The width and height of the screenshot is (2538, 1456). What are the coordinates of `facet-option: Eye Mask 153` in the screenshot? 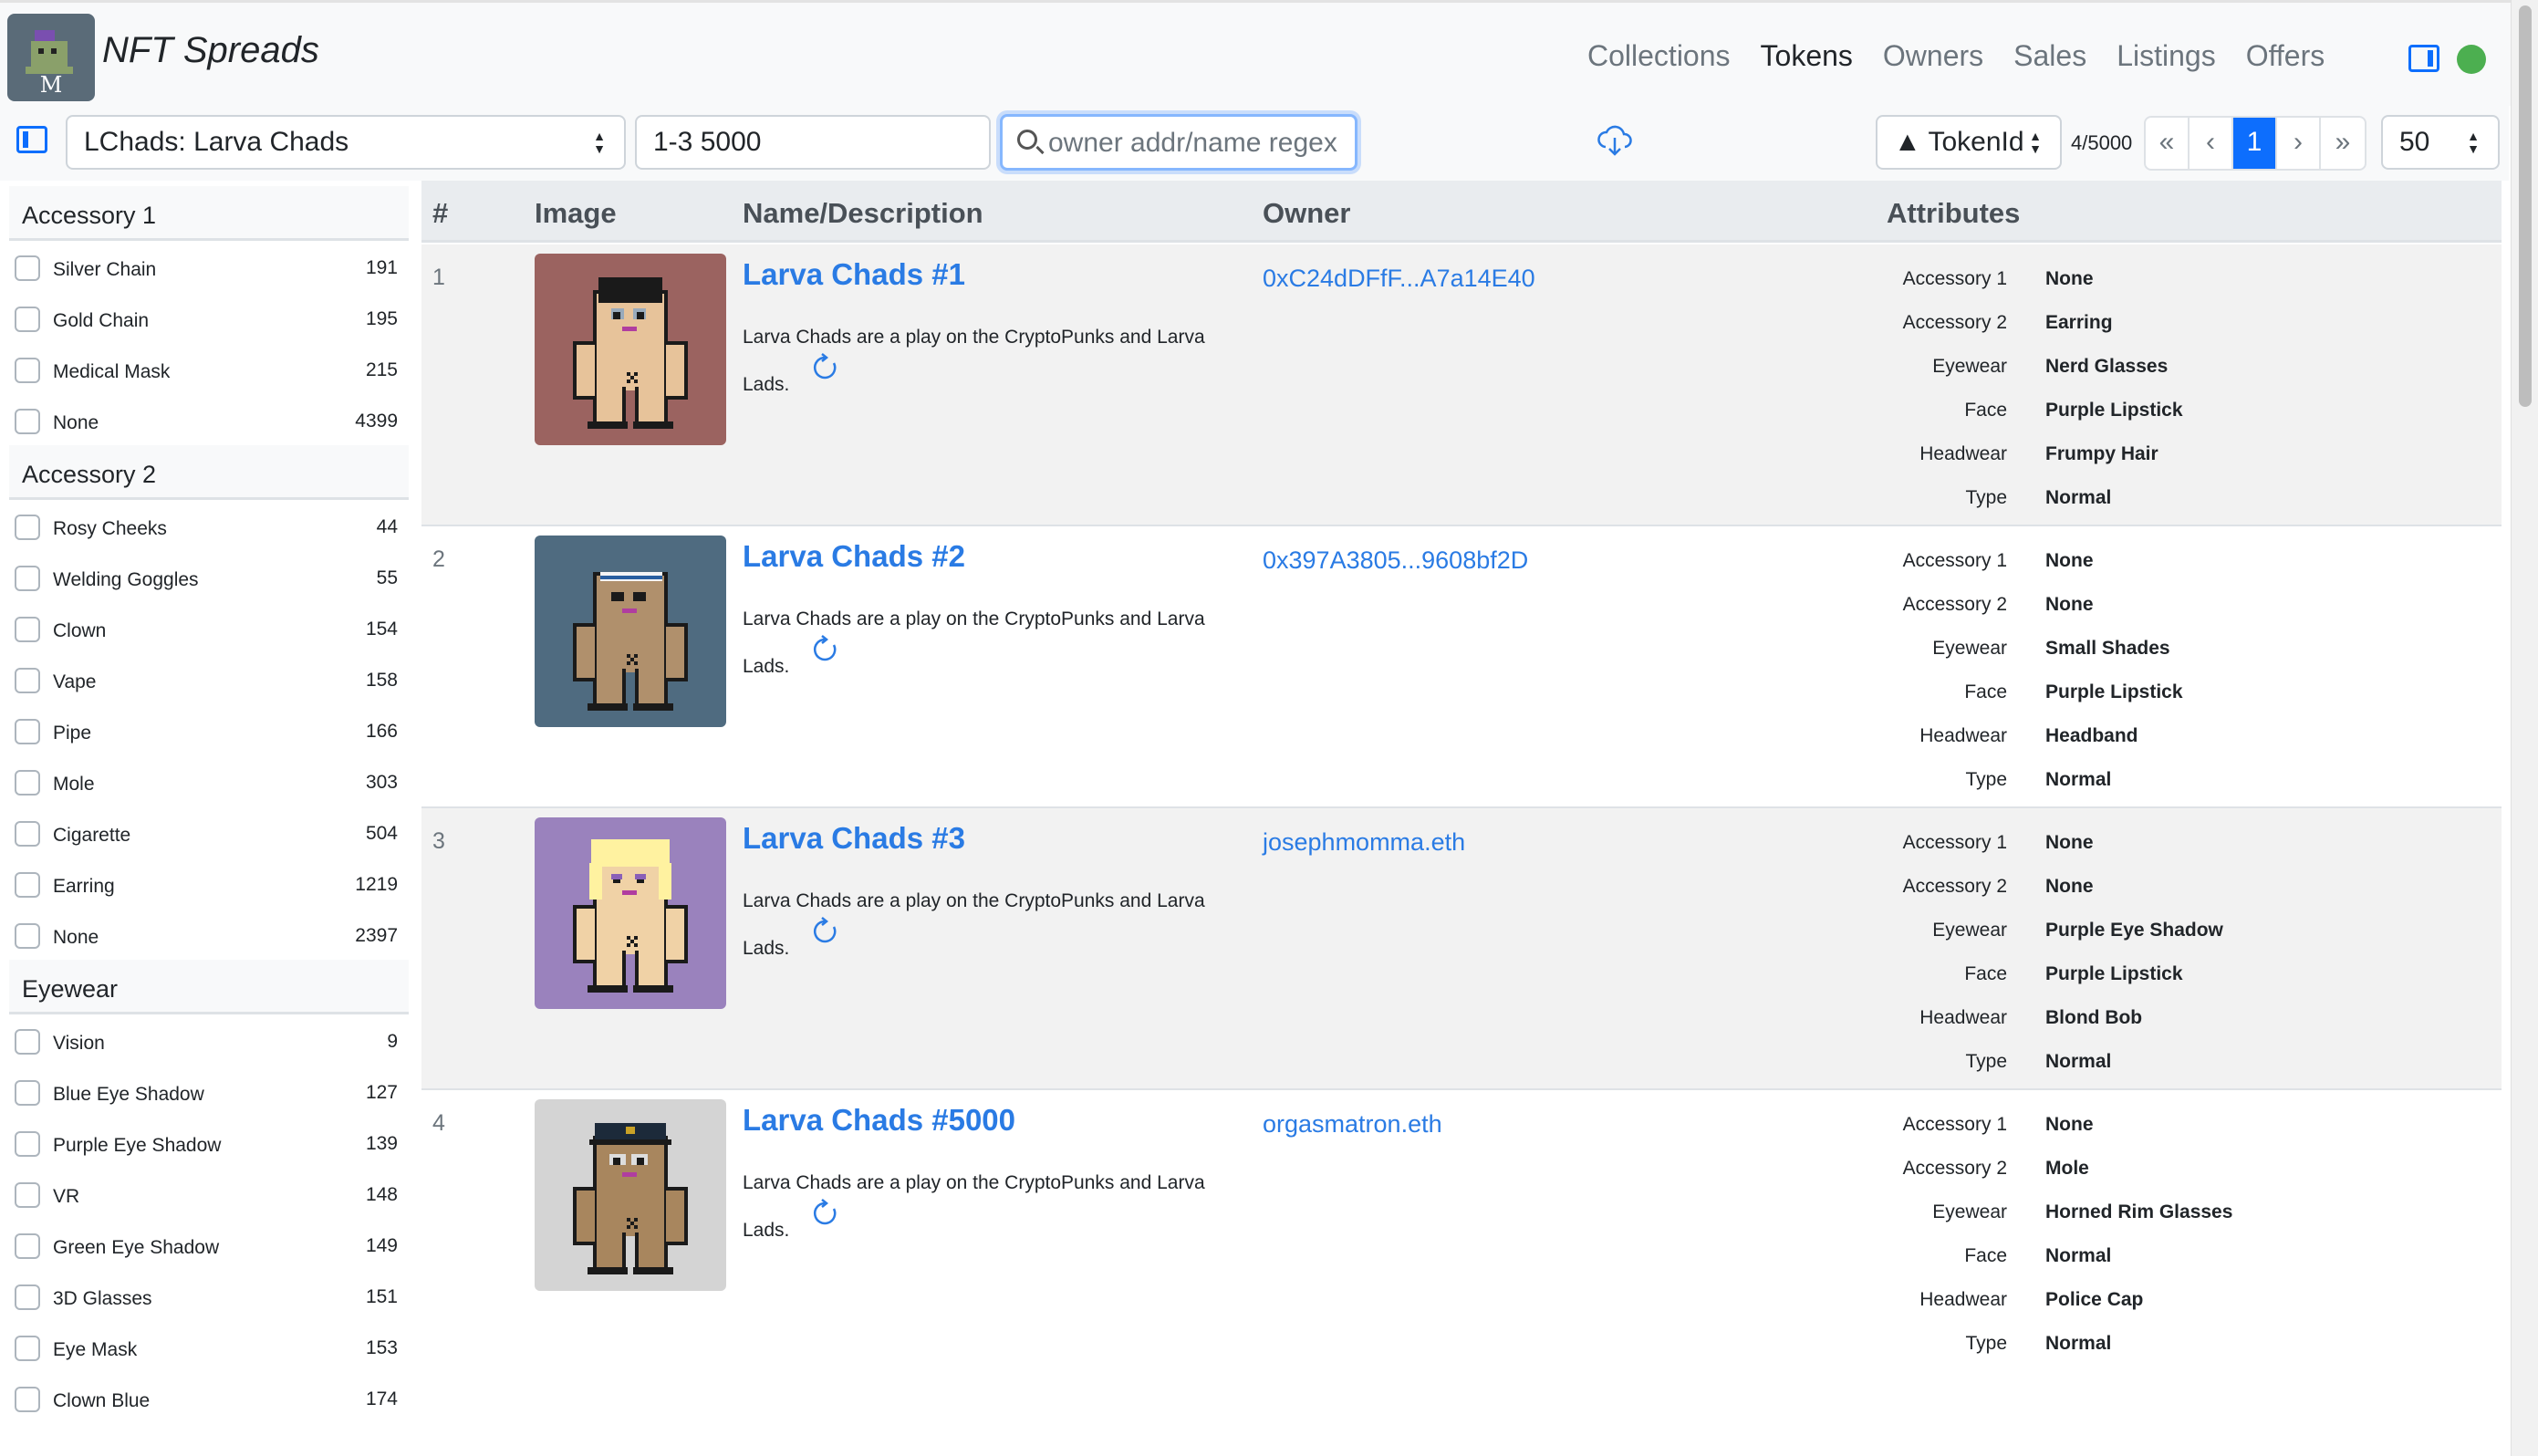 It's located at (209, 1346).